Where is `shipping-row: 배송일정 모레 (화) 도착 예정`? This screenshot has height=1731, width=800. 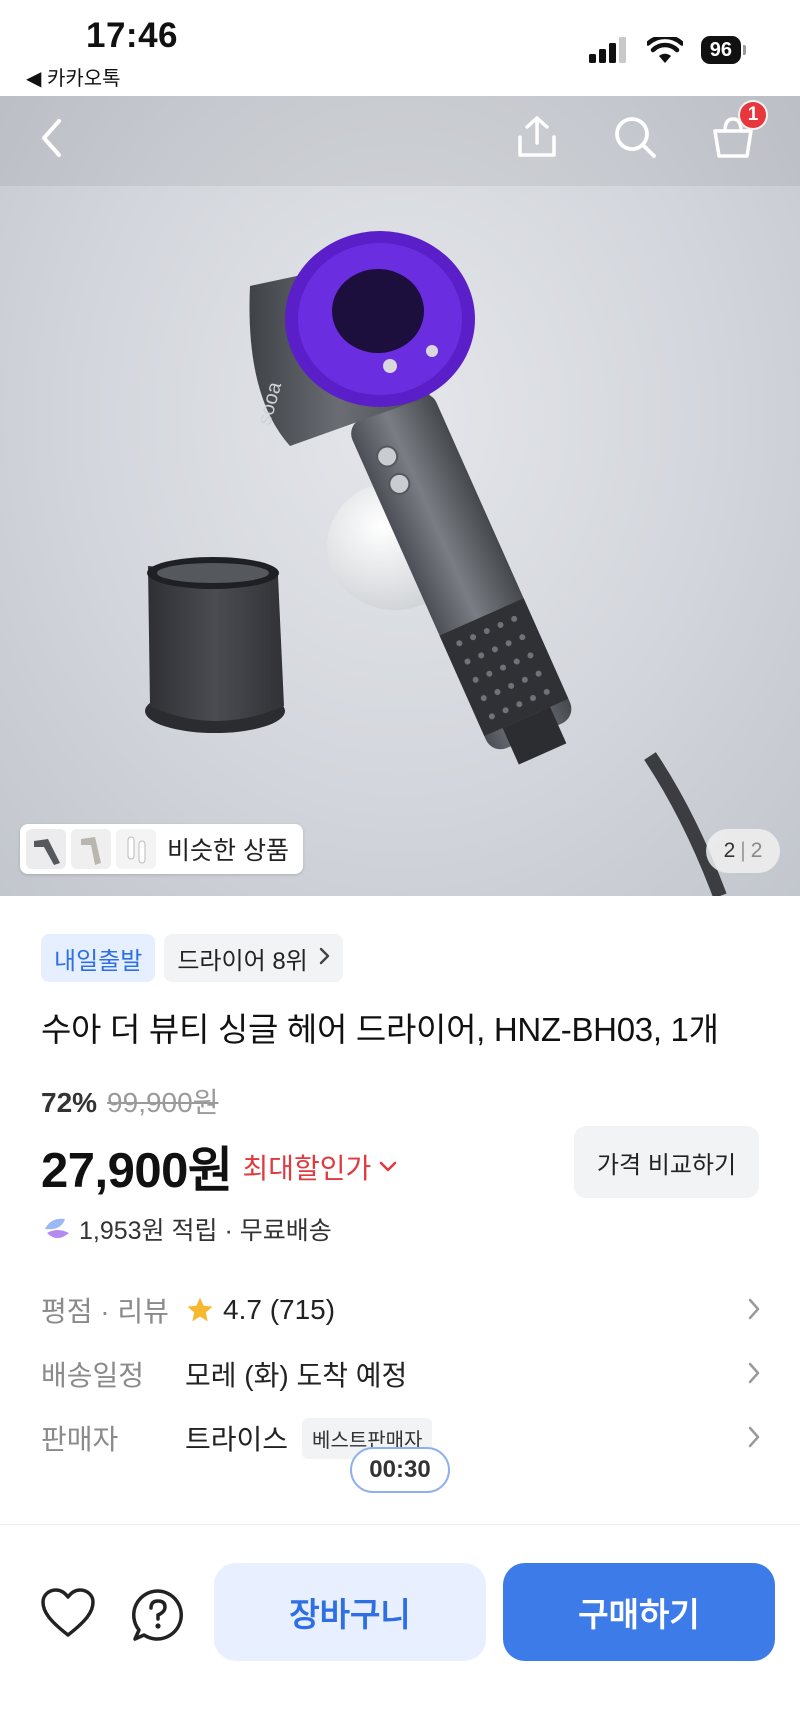
shipping-row: 배송일정 모레 (화) 도착 예정 is located at coordinates (401, 1374).